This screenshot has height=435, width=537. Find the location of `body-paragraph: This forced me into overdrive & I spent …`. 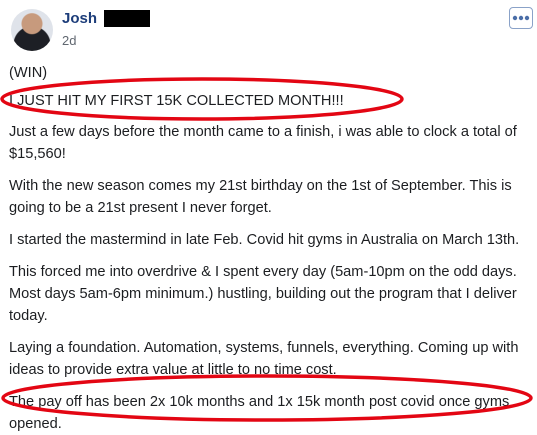

body-paragraph: This forced me into overdrive & I spent … is located at coordinates (263, 294).